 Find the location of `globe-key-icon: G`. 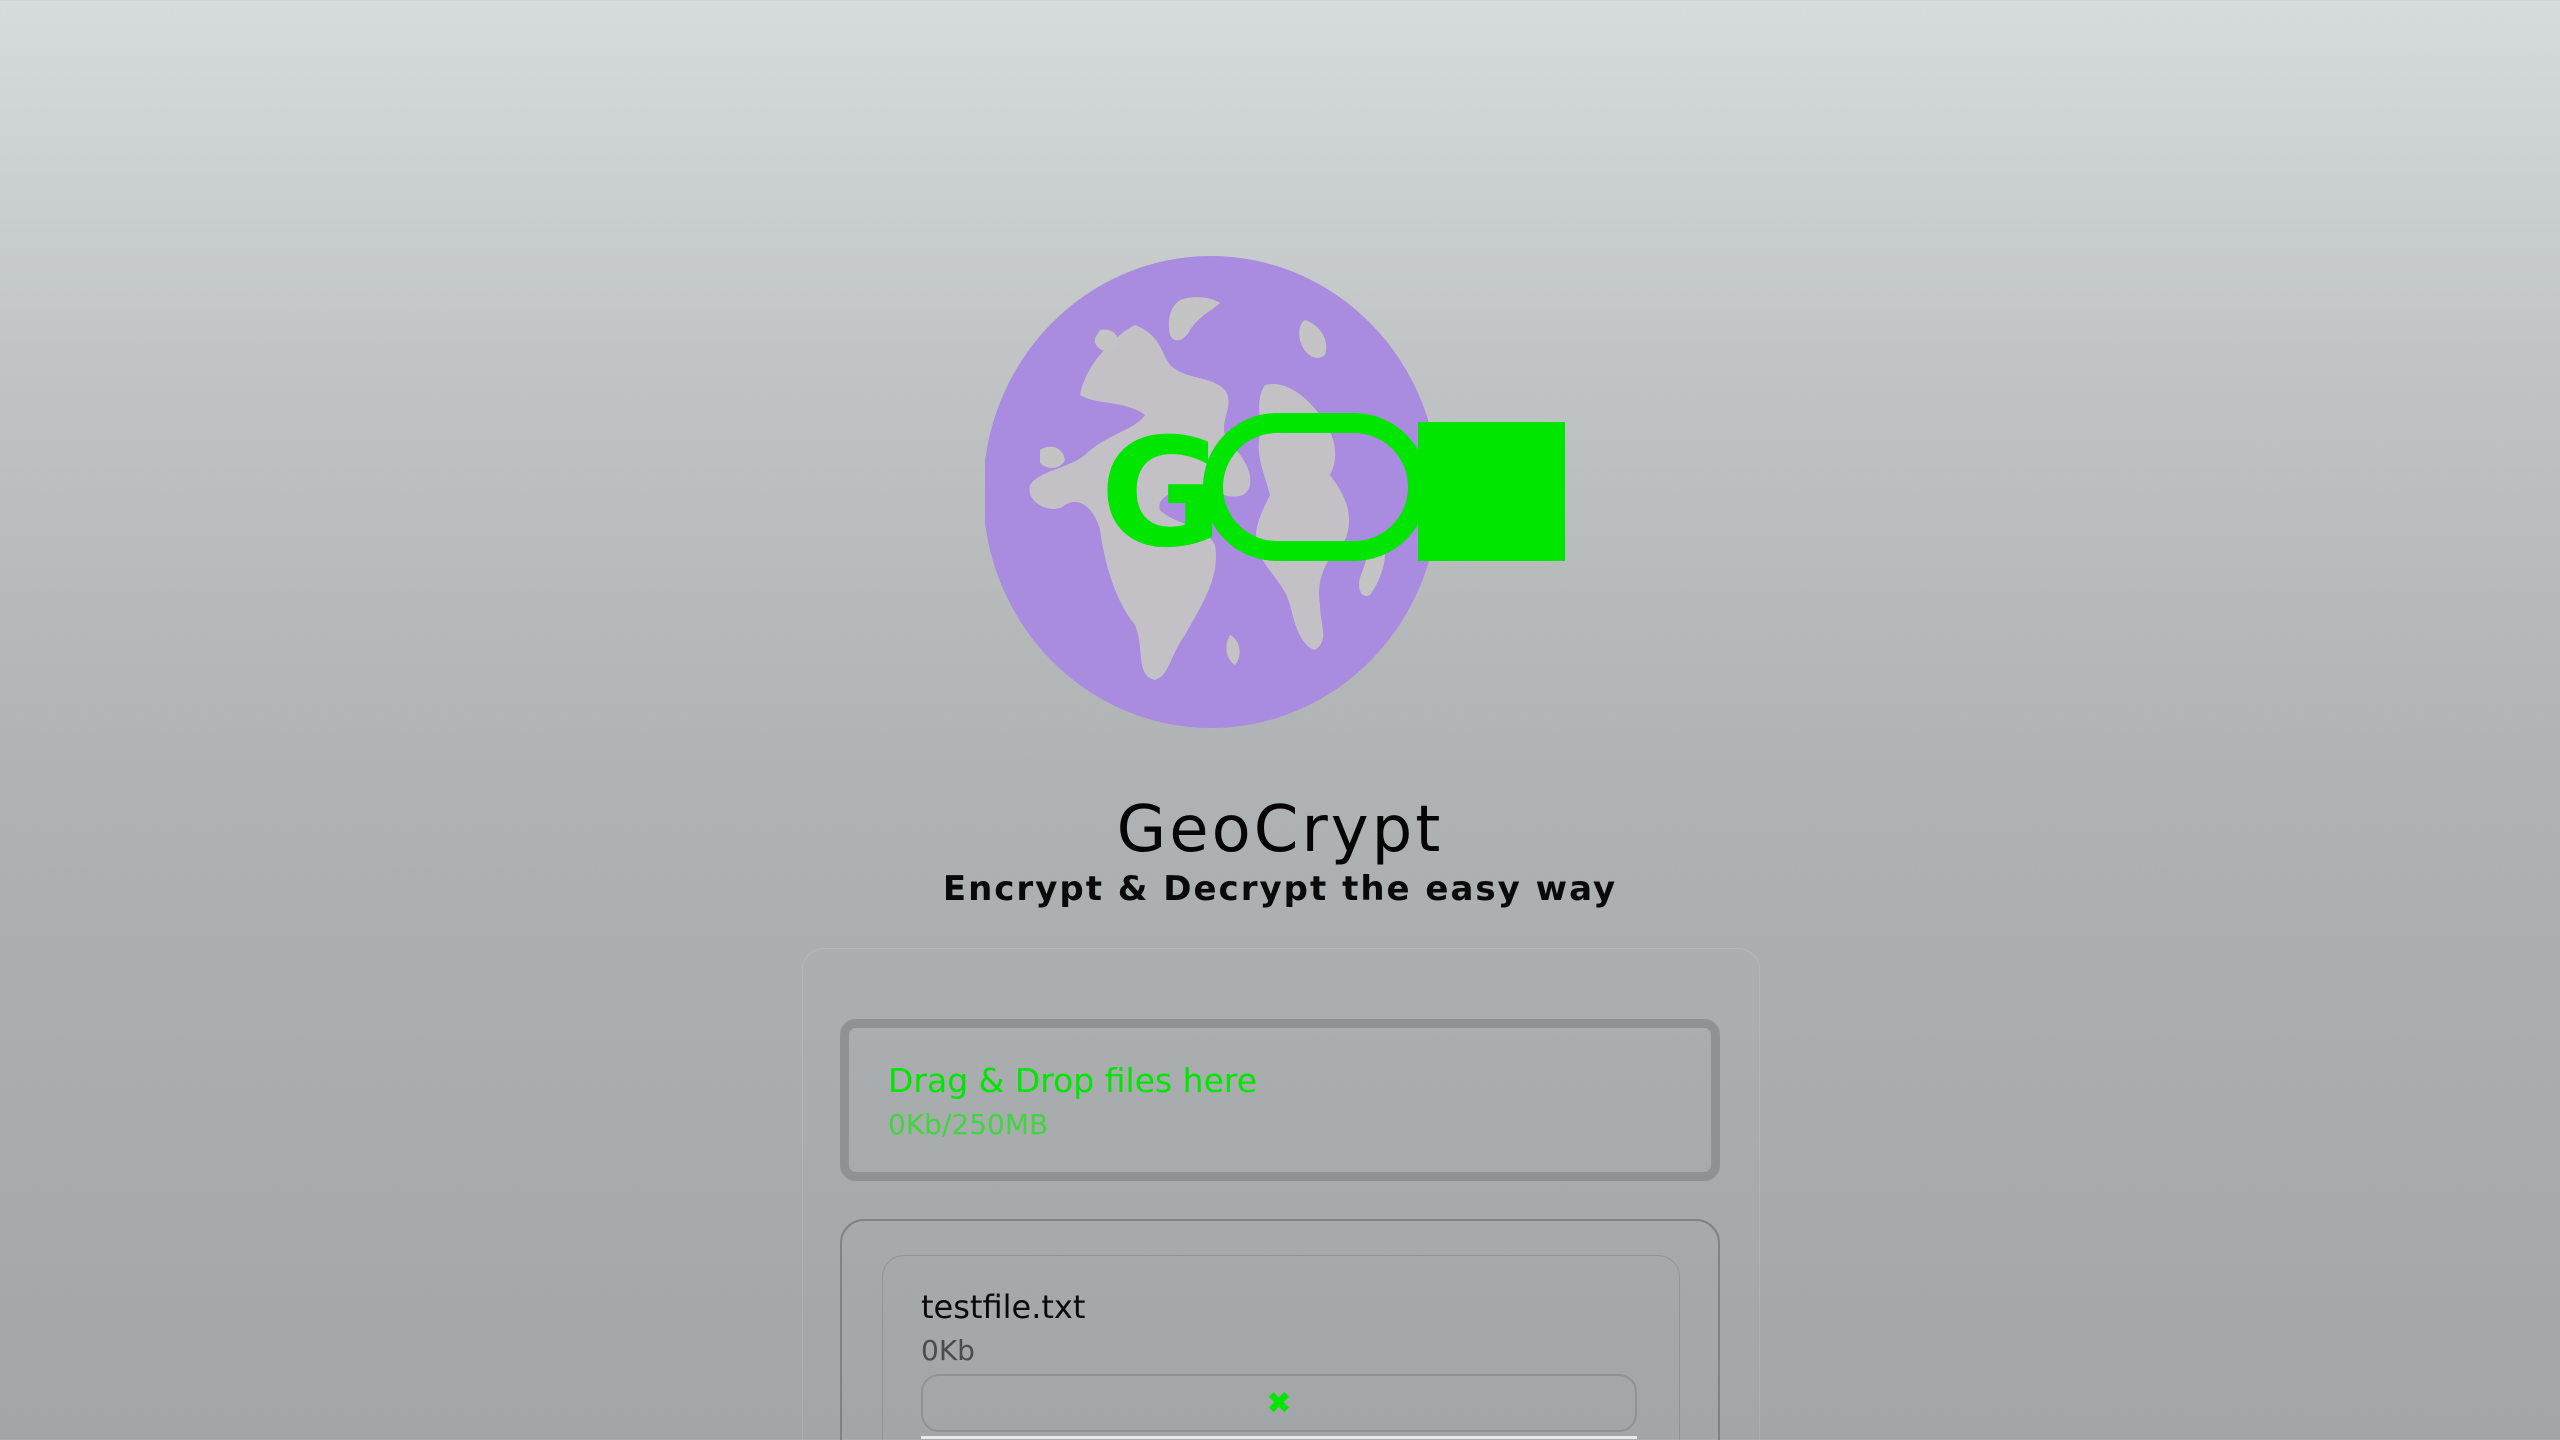

globe-key-icon: G is located at coordinates (1274, 492).